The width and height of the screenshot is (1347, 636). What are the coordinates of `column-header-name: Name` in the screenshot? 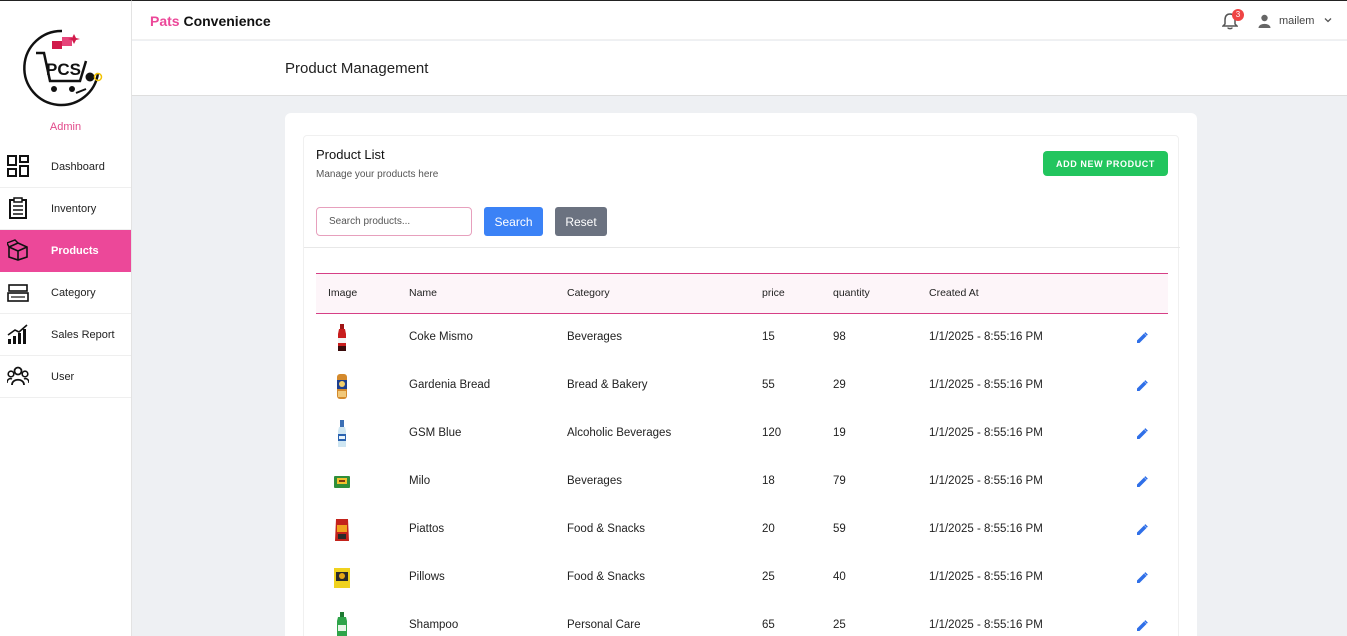 It's located at (423, 293).